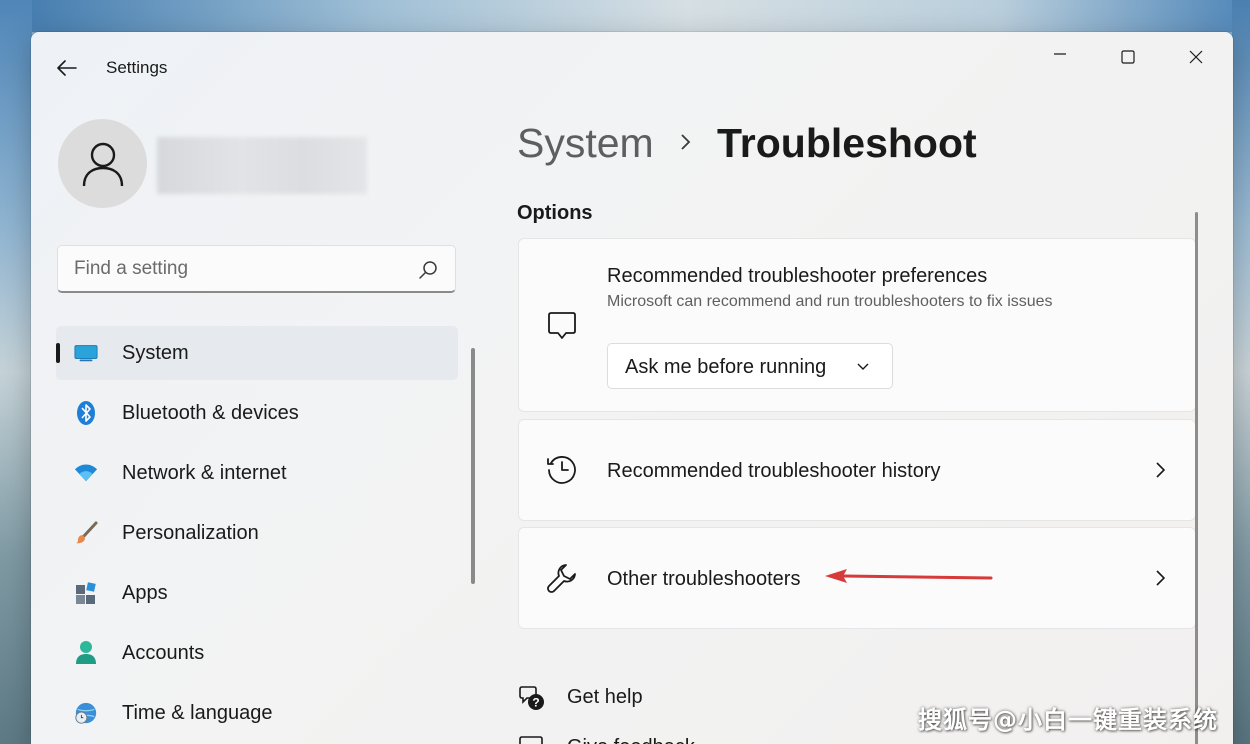  What do you see at coordinates (847, 143) in the screenshot?
I see `page-title: Troubleshoot` at bounding box center [847, 143].